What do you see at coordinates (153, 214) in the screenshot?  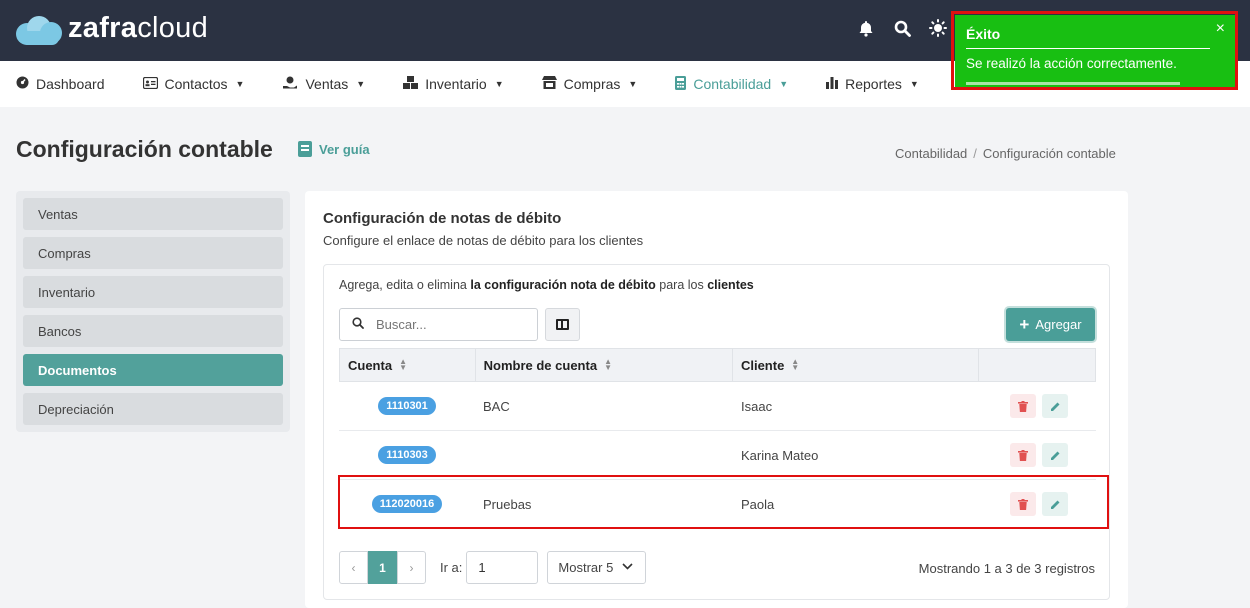 I see `side-item-ventas: Ventas` at bounding box center [153, 214].